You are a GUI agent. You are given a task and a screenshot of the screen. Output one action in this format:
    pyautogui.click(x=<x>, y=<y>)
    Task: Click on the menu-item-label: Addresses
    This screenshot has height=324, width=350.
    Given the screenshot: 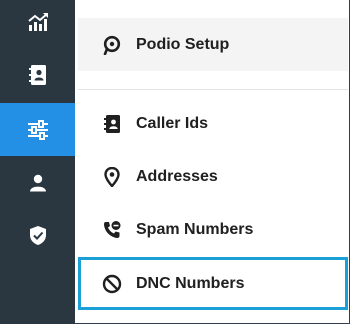 What is the action you would take?
    pyautogui.click(x=177, y=176)
    